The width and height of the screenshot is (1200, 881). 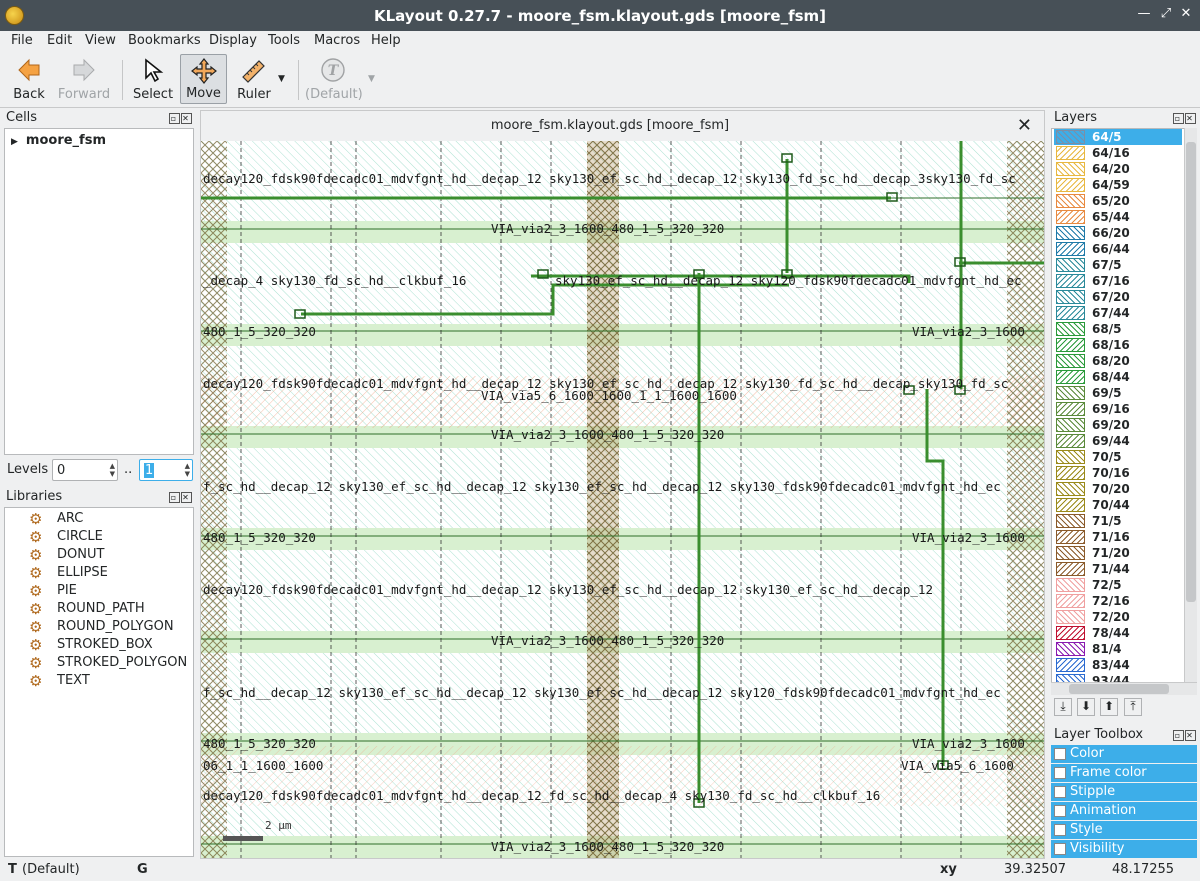 I want to click on layer-row: 68/44, so click(x=1118, y=377).